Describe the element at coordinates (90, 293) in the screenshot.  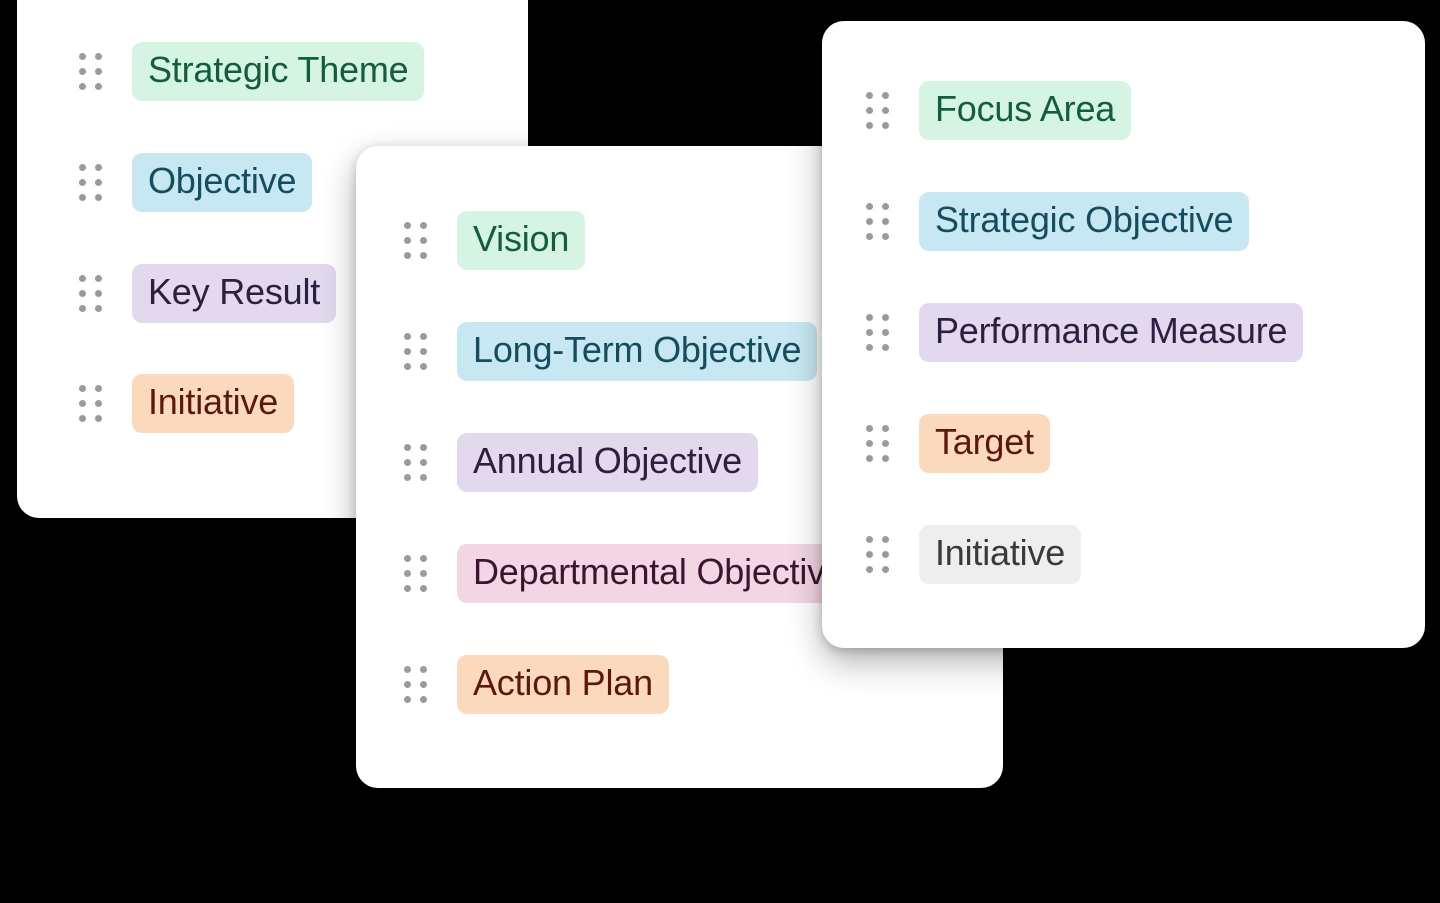
I see `drag-handle-key-result` at that location.